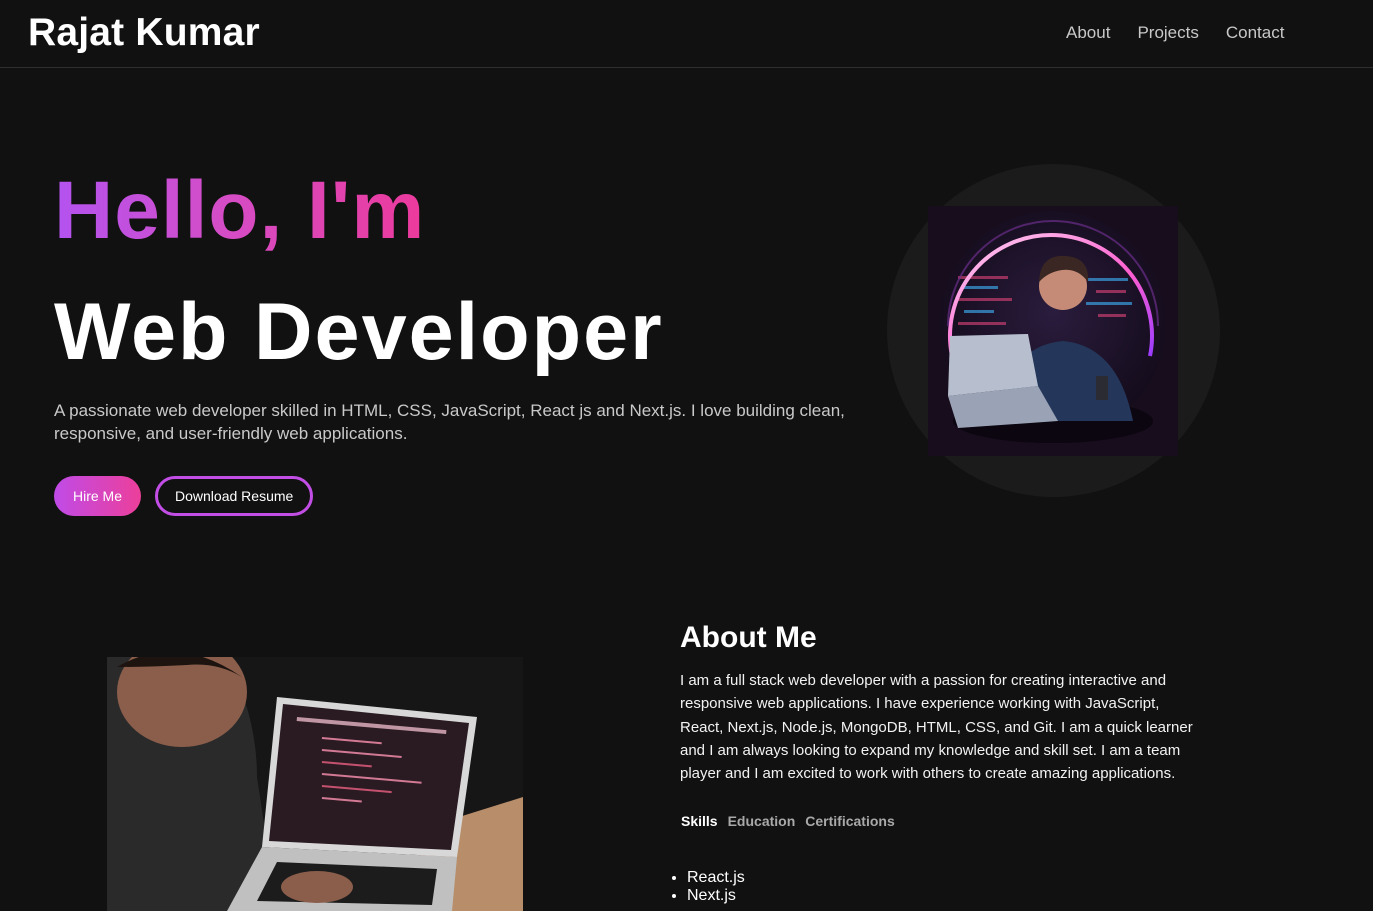 The width and height of the screenshot is (1373, 911). Describe the element at coordinates (762, 821) in the screenshot. I see `tab-education: Education` at that location.